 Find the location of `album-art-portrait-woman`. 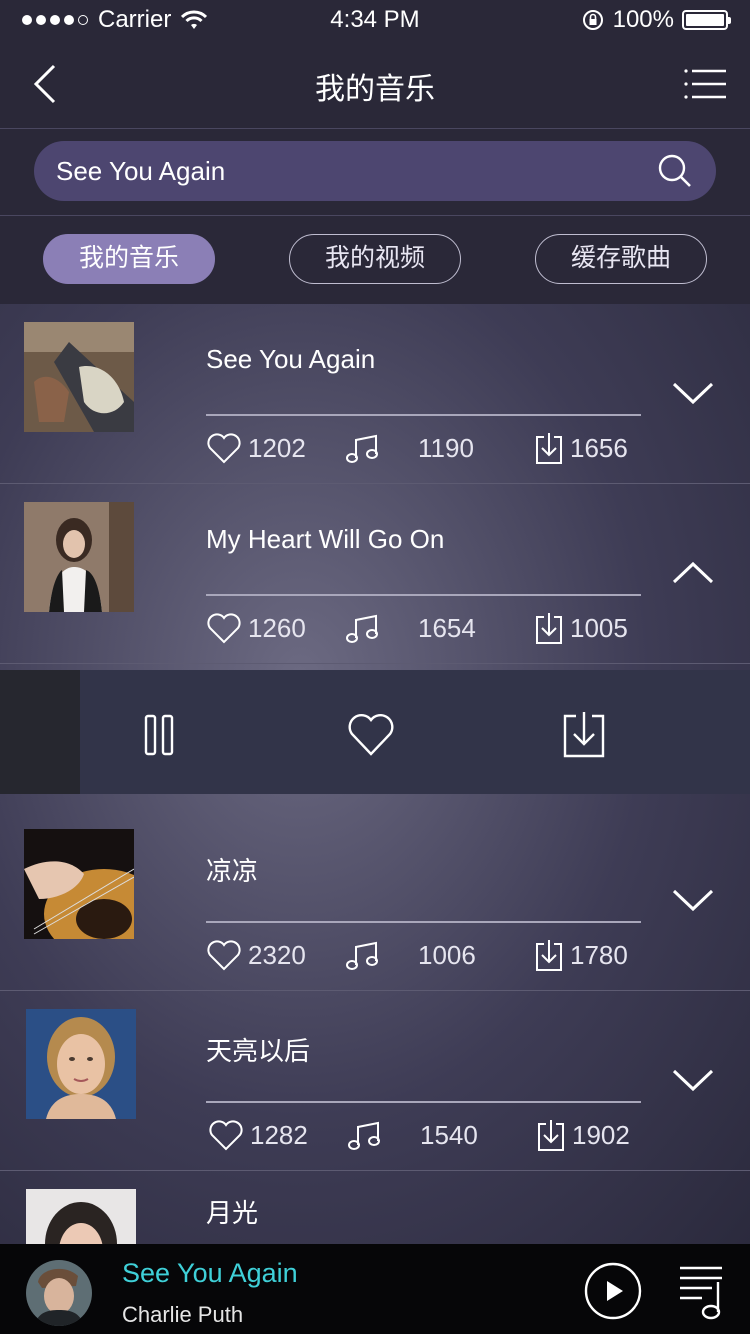

album-art-portrait-woman is located at coordinates (79, 557).